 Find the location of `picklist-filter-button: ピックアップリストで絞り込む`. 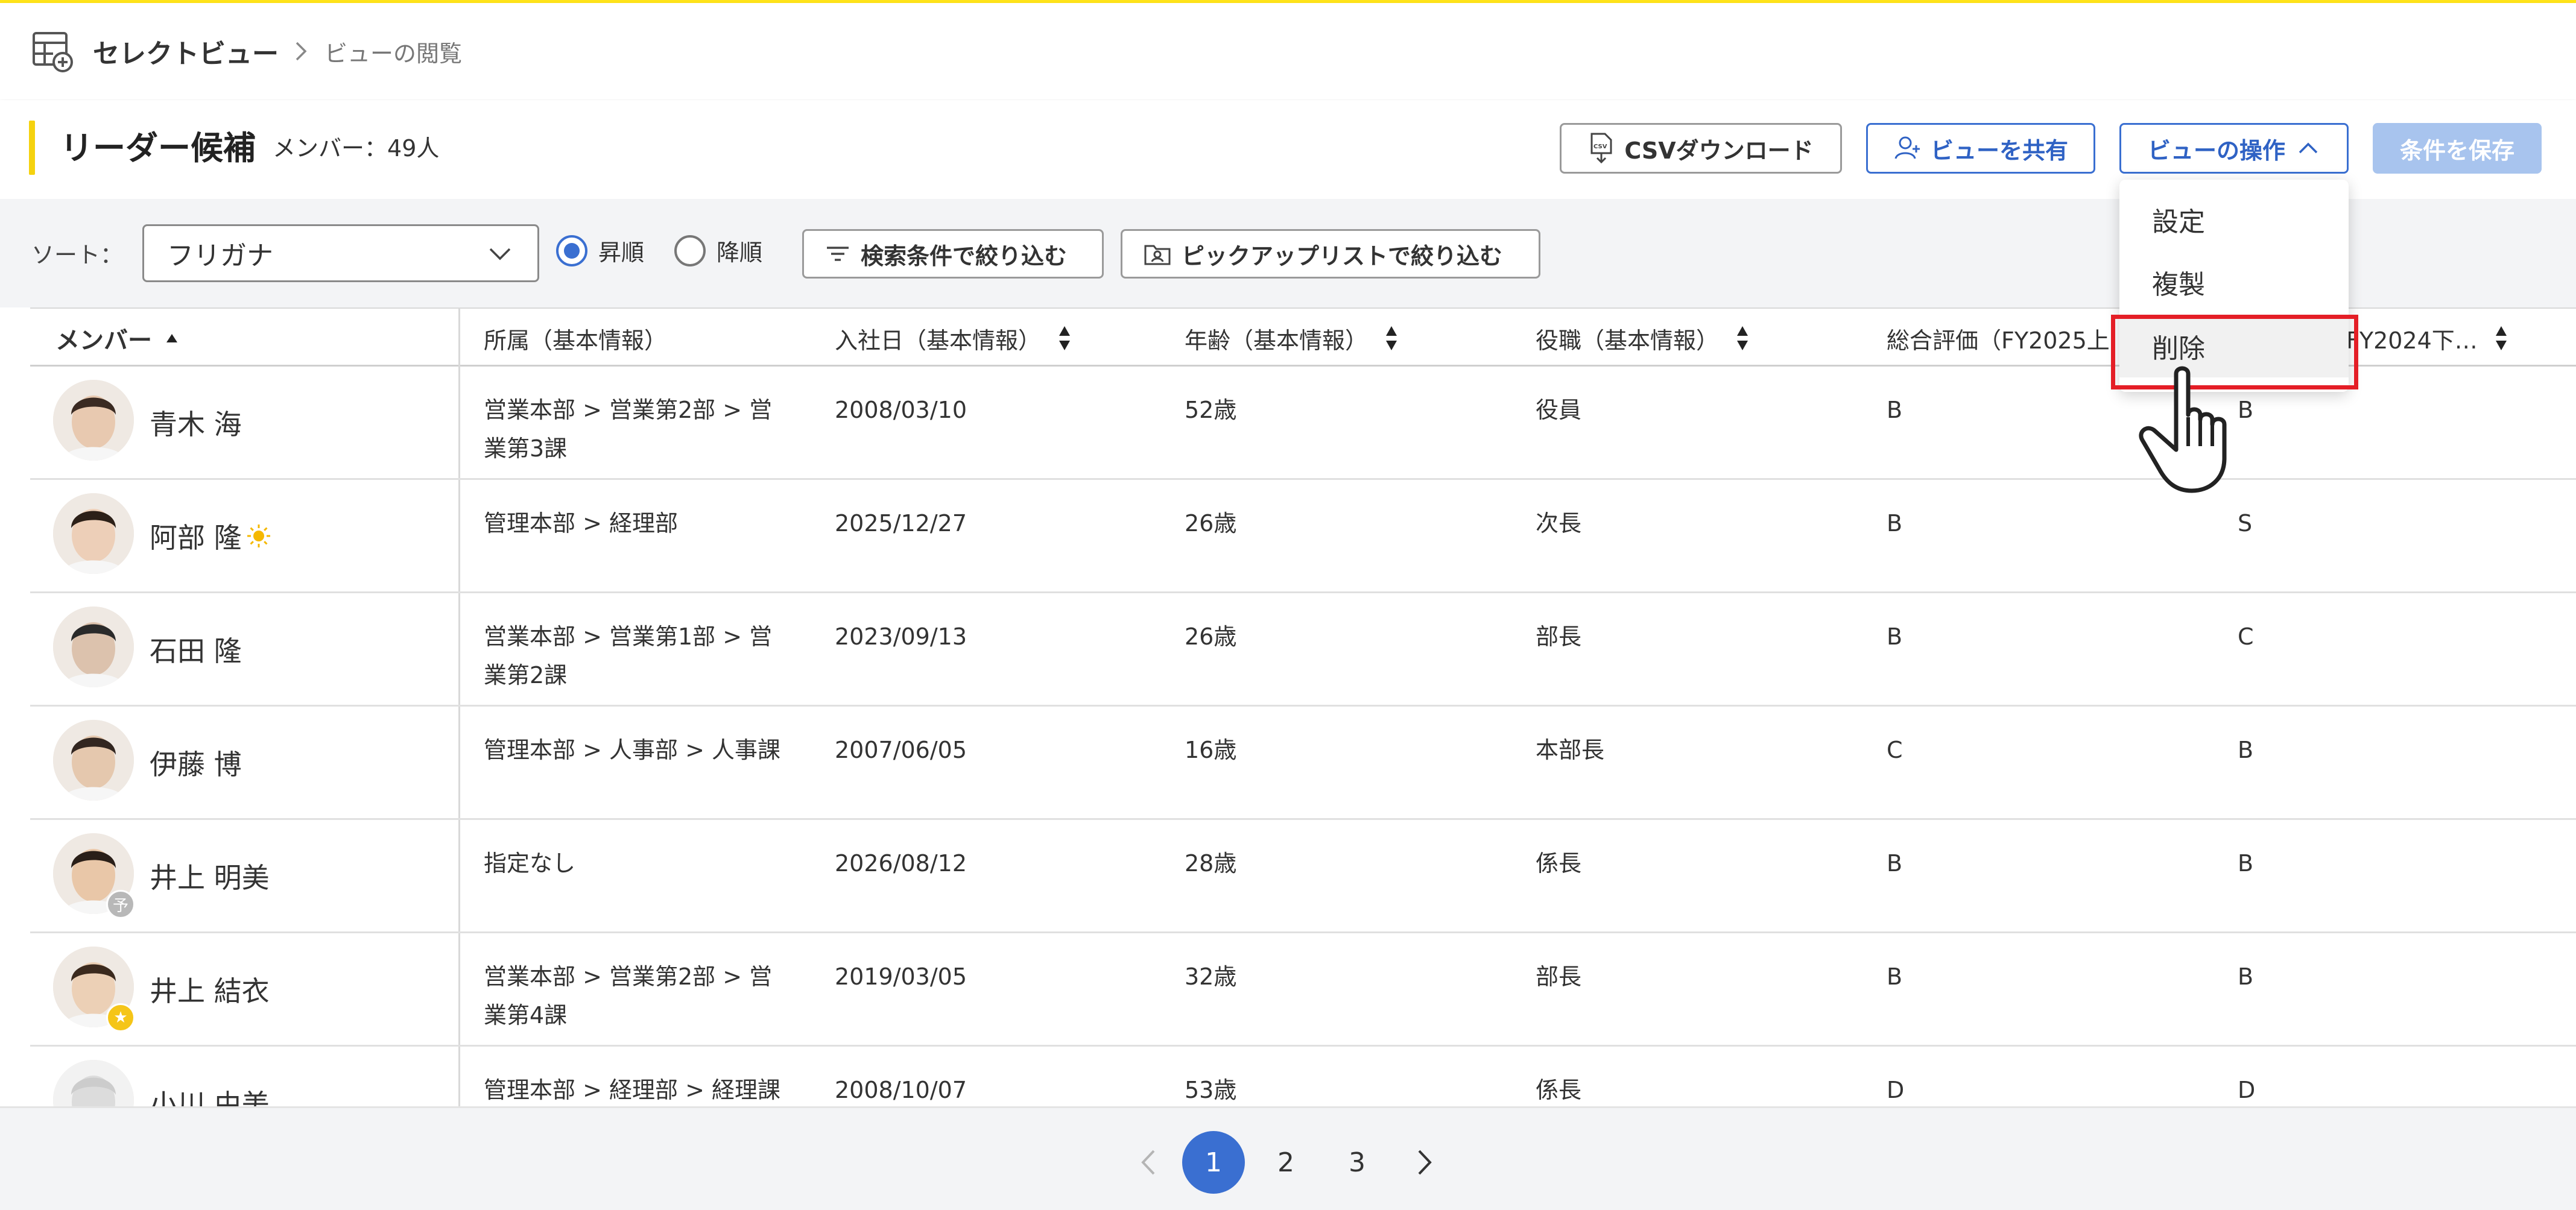

picklist-filter-button: ピックアップリストで絞り込む is located at coordinates (1330, 254).